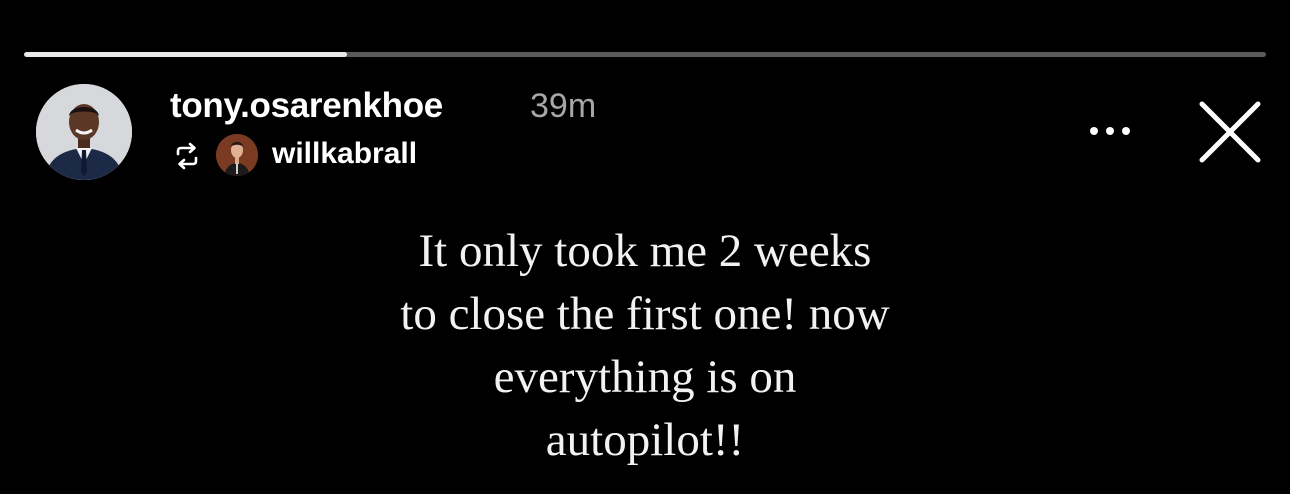 The width and height of the screenshot is (1290, 494). I want to click on timestamp: 39m, so click(563, 106).